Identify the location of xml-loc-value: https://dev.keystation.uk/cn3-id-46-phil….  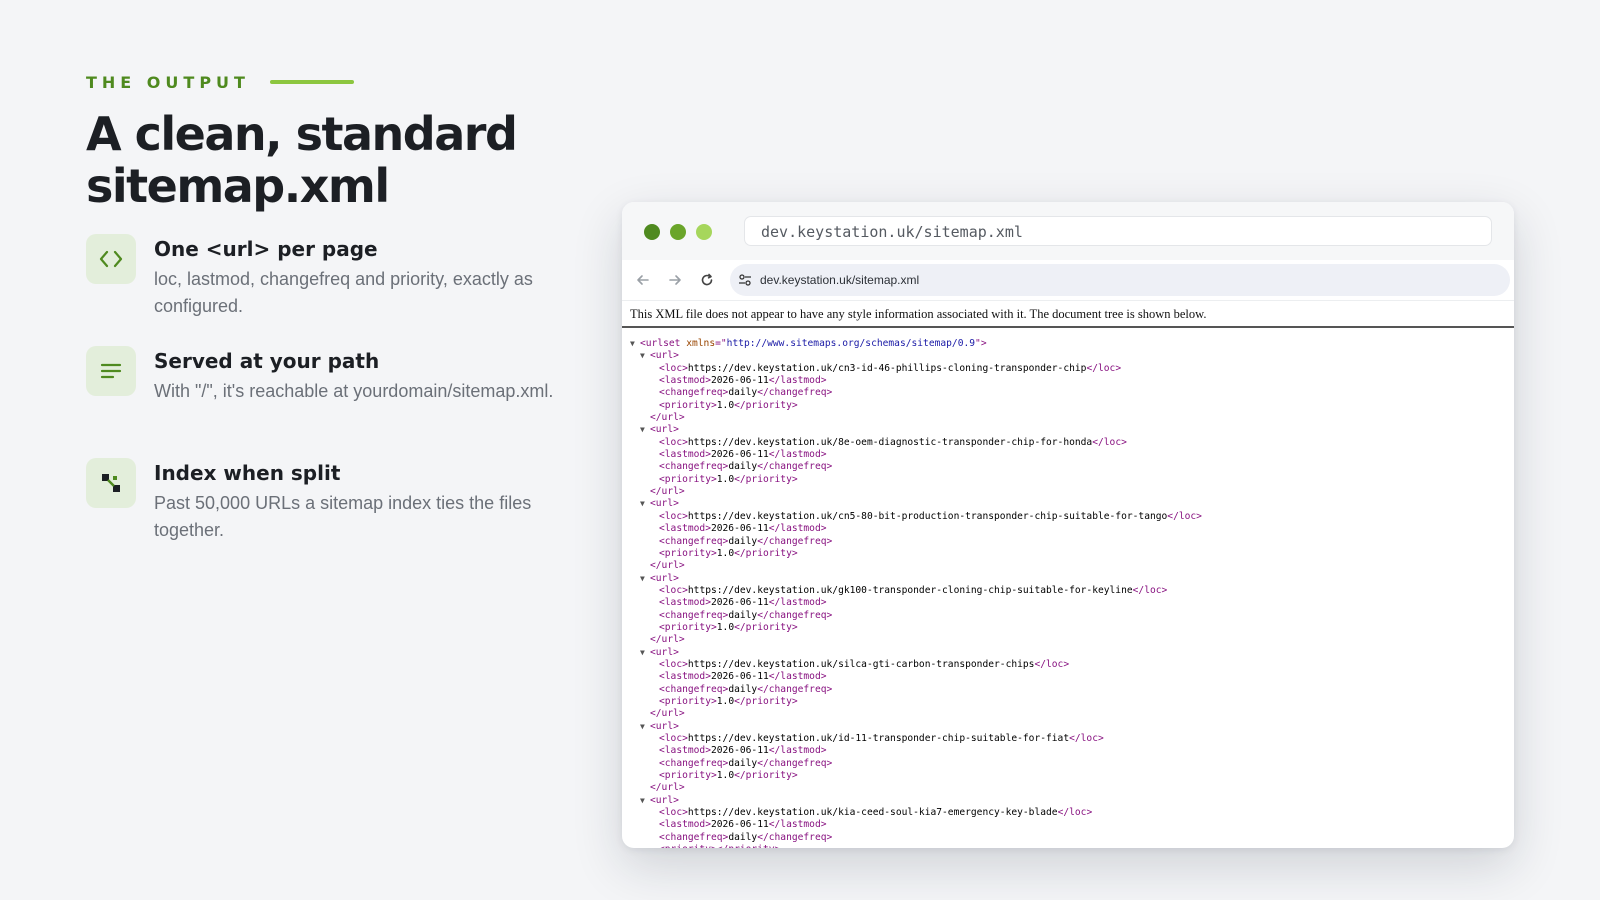
(887, 368).